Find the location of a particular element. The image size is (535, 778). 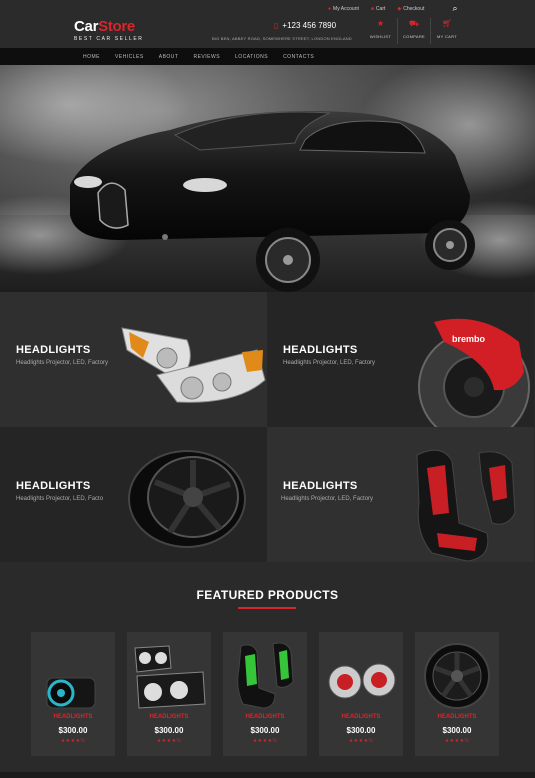

cart-icon: 🛒︎ is located at coordinates (447, 23).